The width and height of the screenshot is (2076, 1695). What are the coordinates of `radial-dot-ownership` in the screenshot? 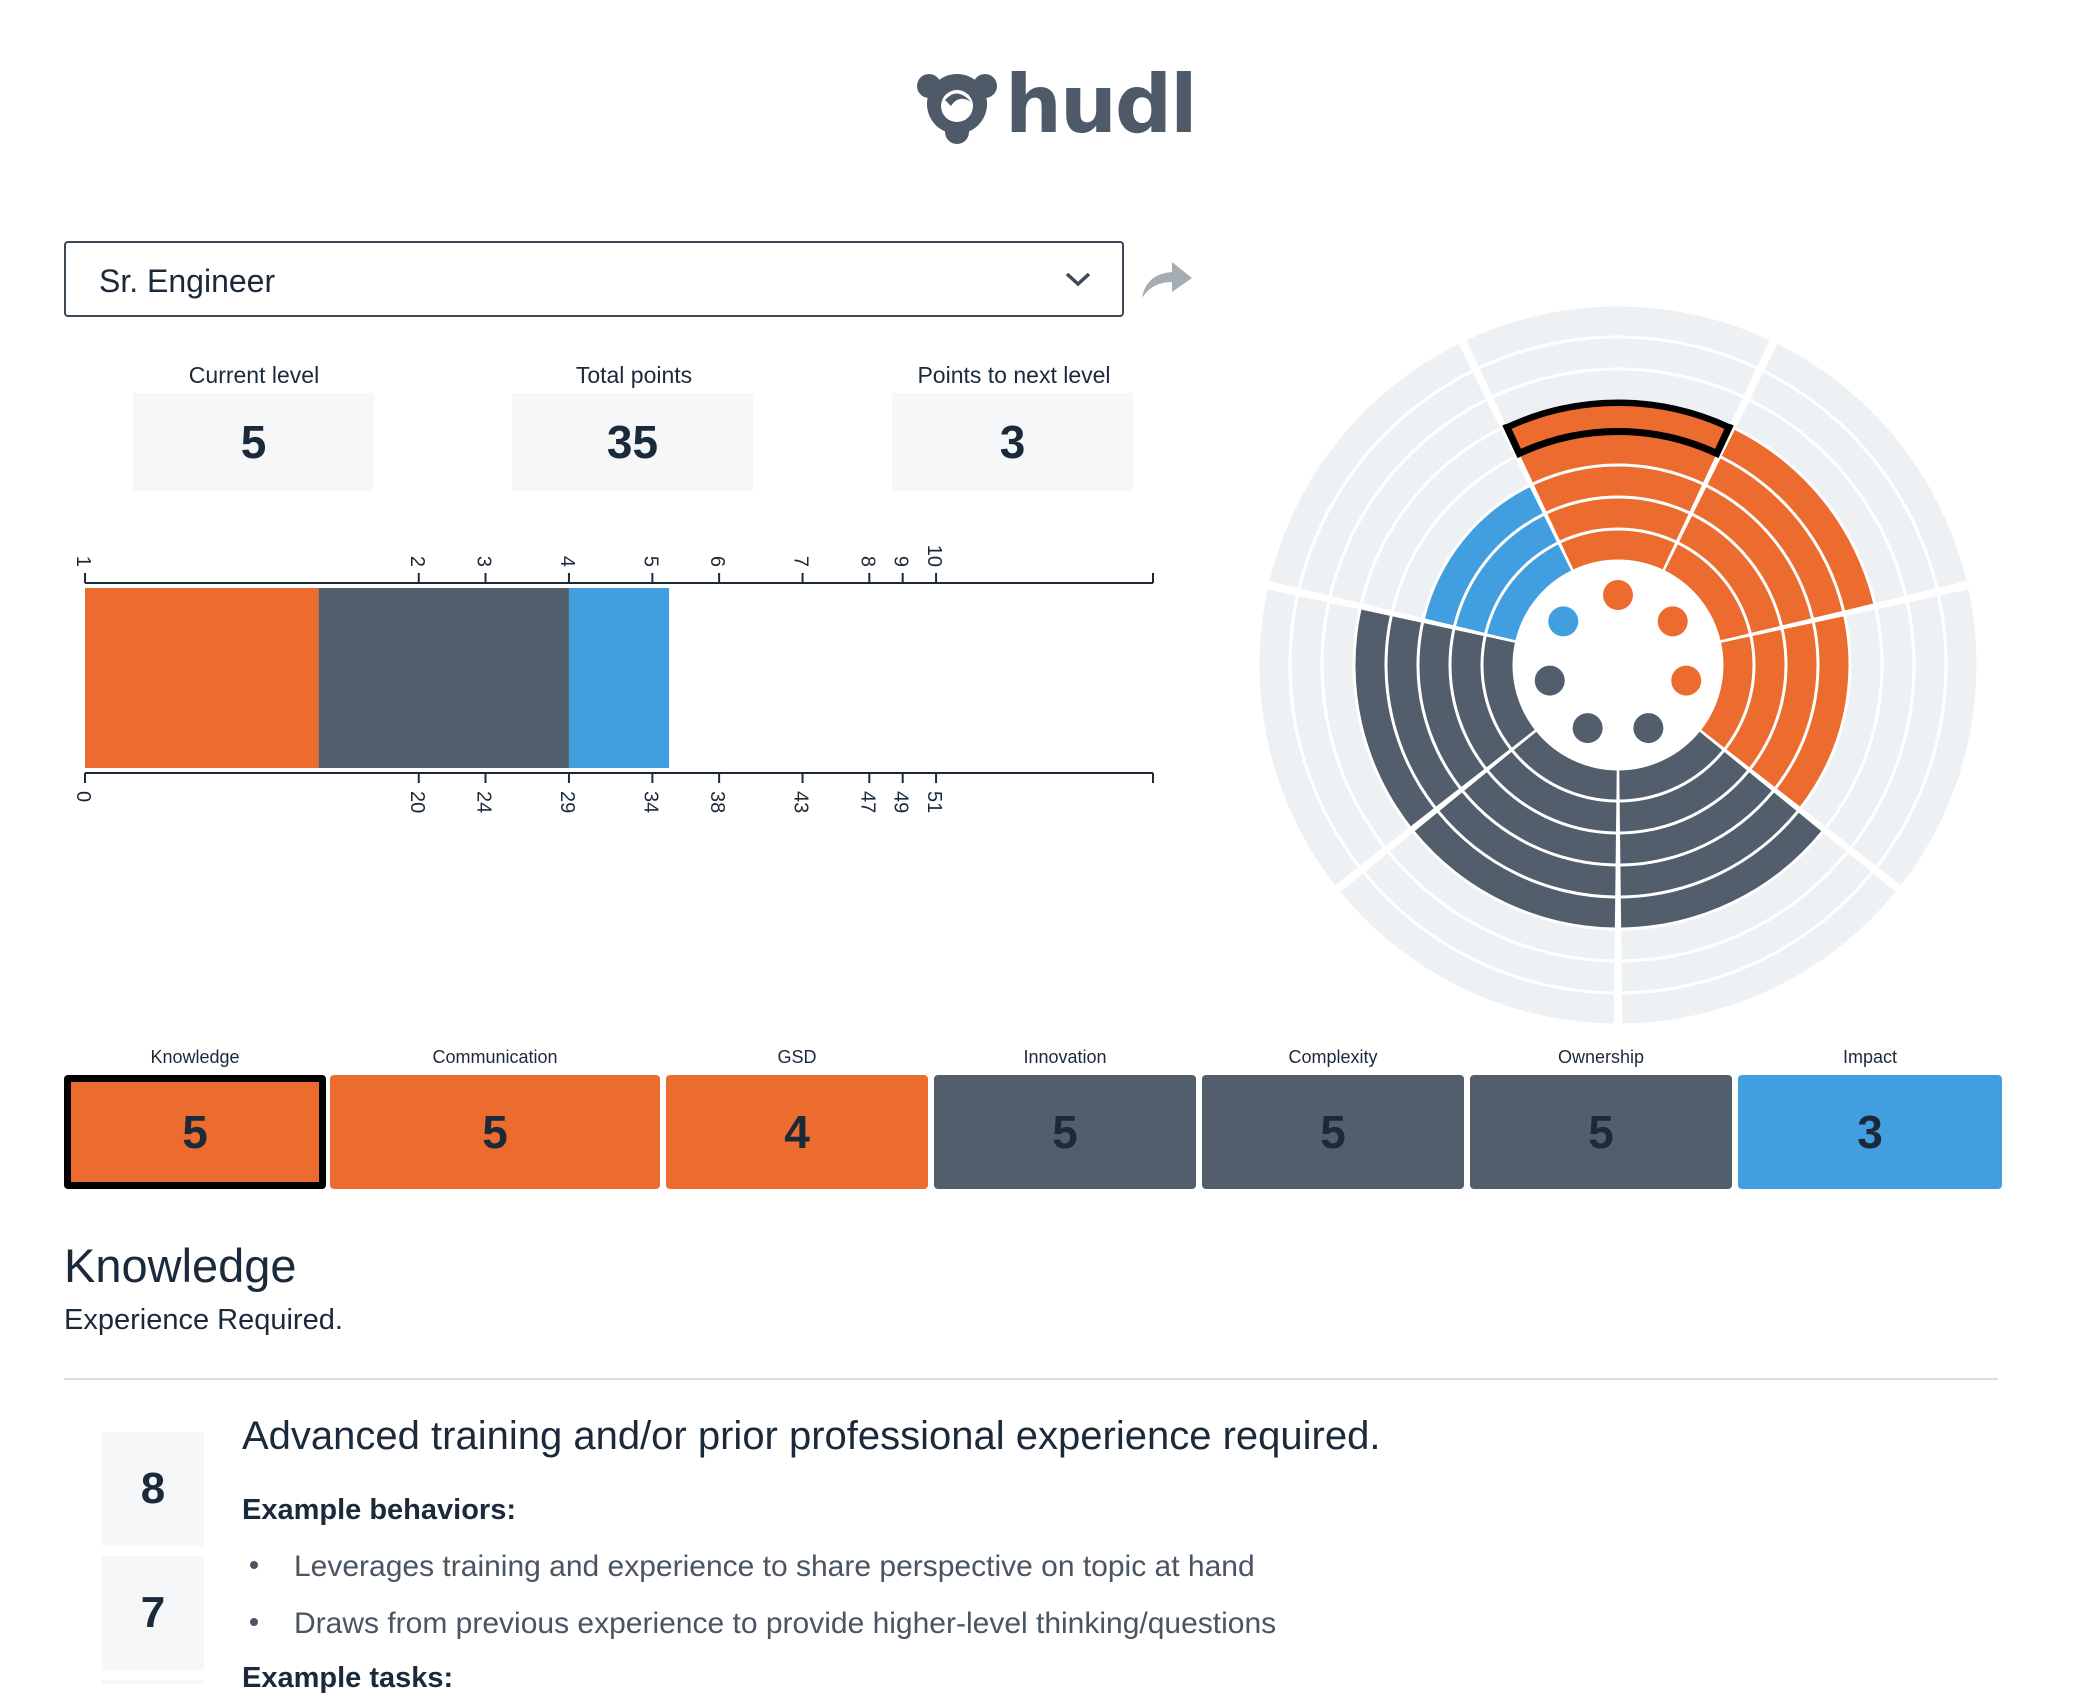 It's located at (1549, 680).